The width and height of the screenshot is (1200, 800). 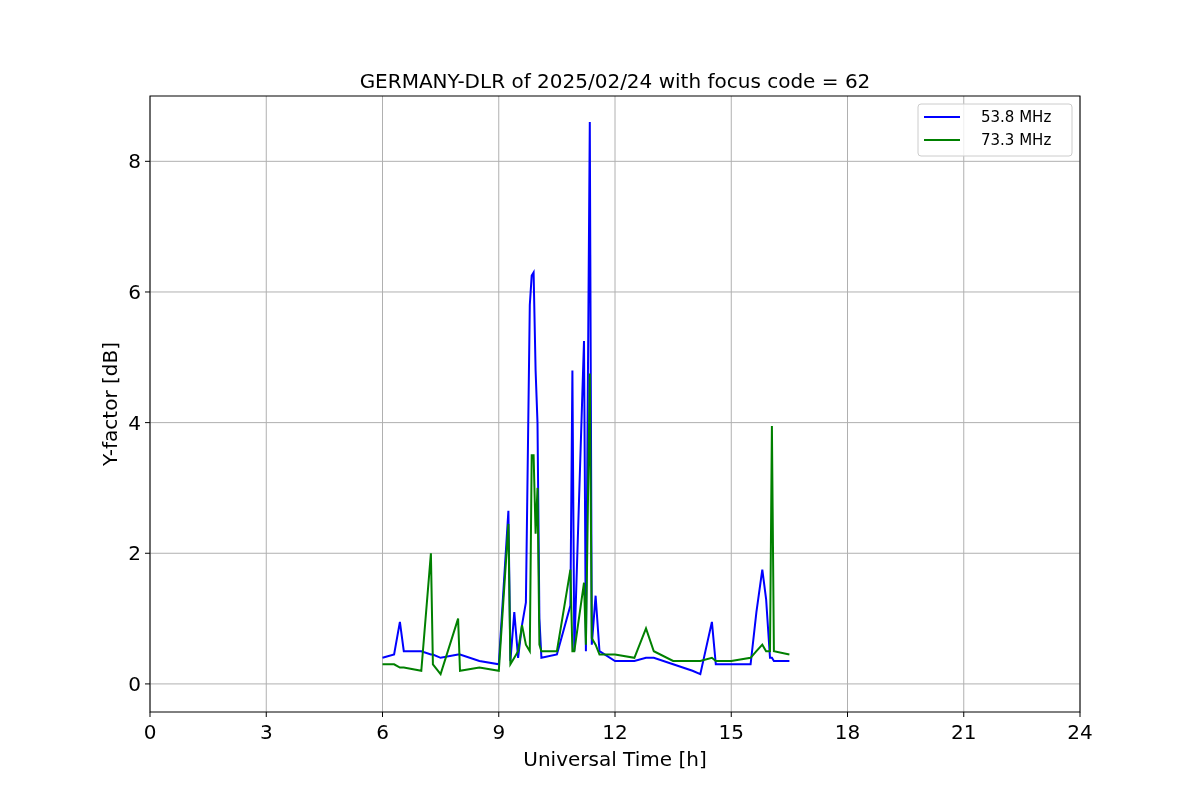 I want to click on y-tick-label: 6, so click(x=134, y=291).